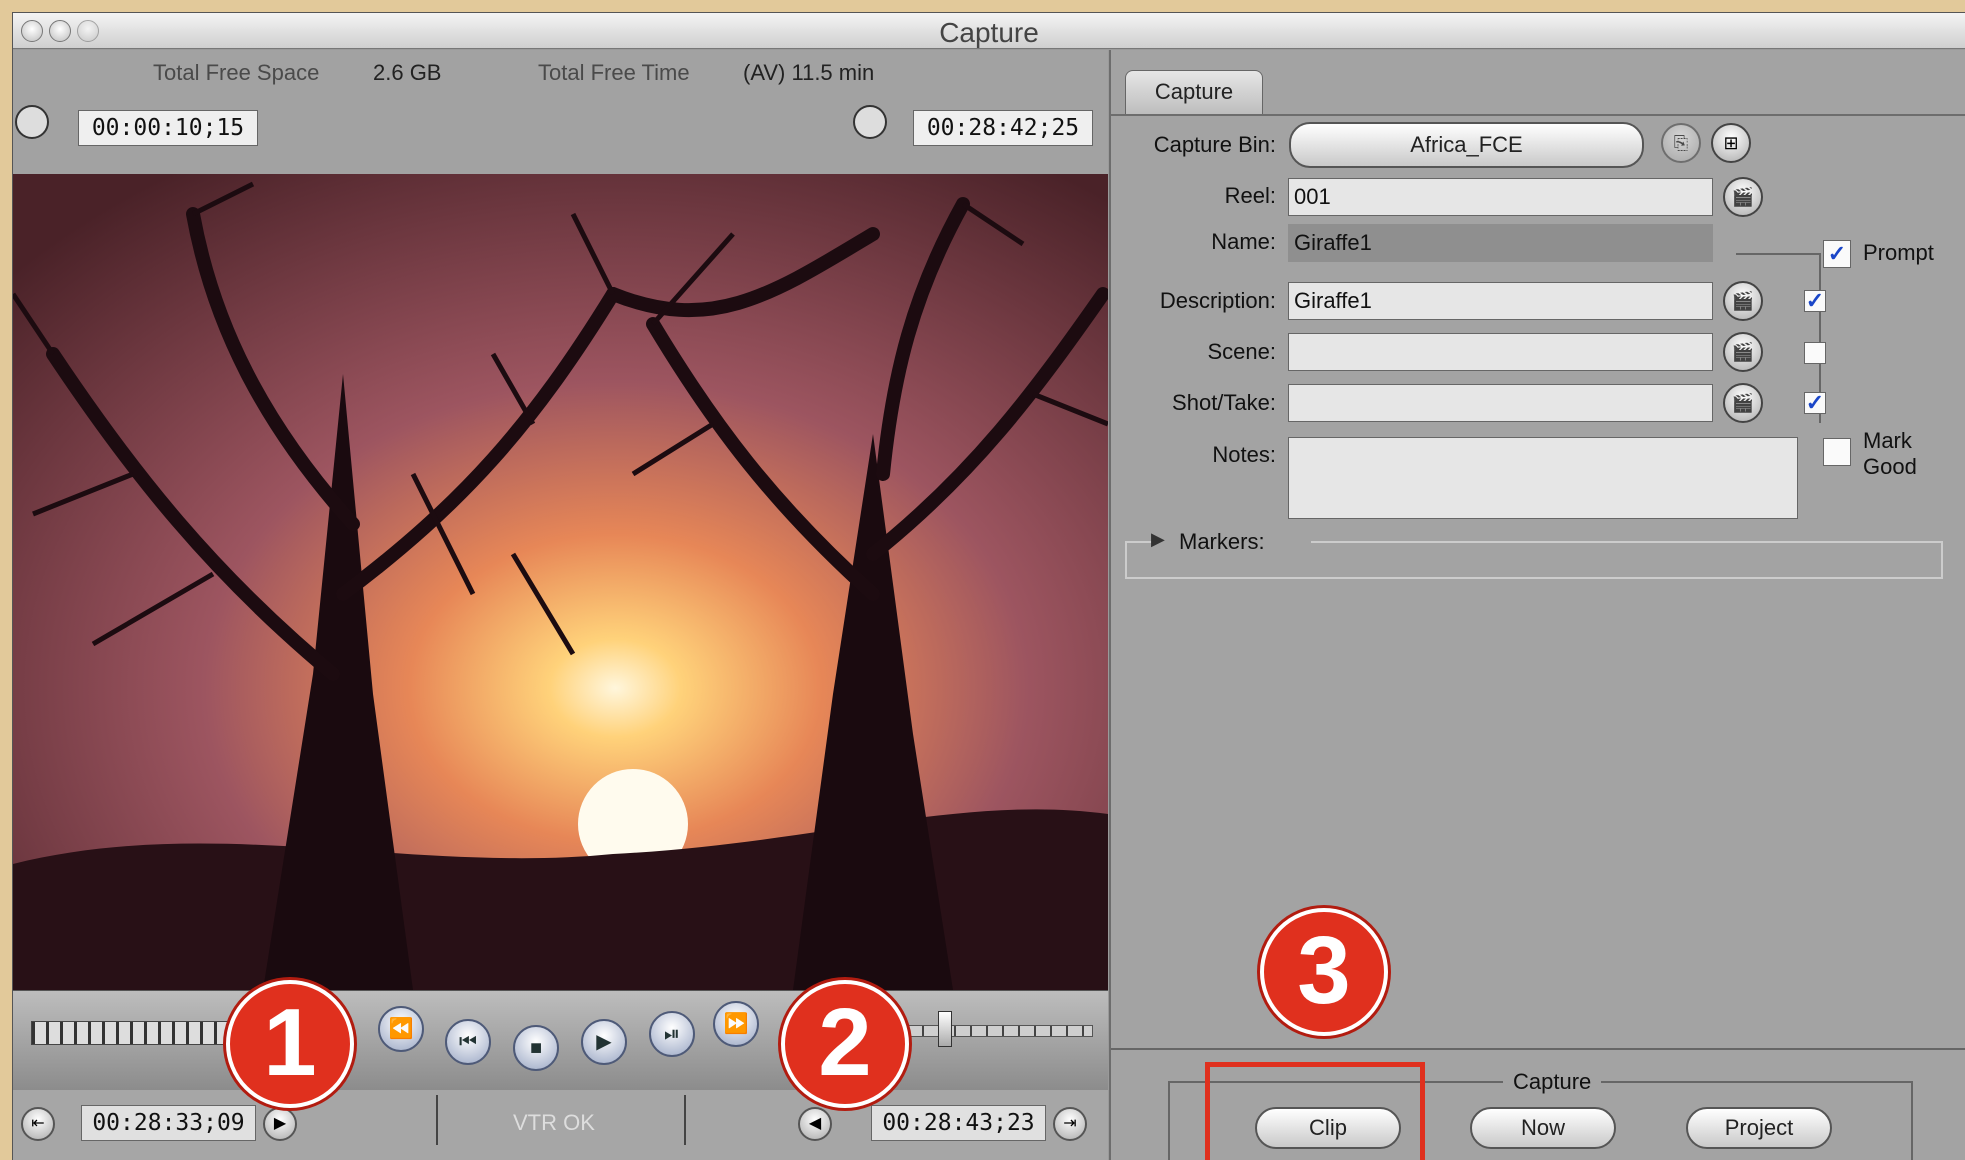  What do you see at coordinates (1466, 145) in the screenshot?
I see `capture-bin-button: Africa_FCE` at bounding box center [1466, 145].